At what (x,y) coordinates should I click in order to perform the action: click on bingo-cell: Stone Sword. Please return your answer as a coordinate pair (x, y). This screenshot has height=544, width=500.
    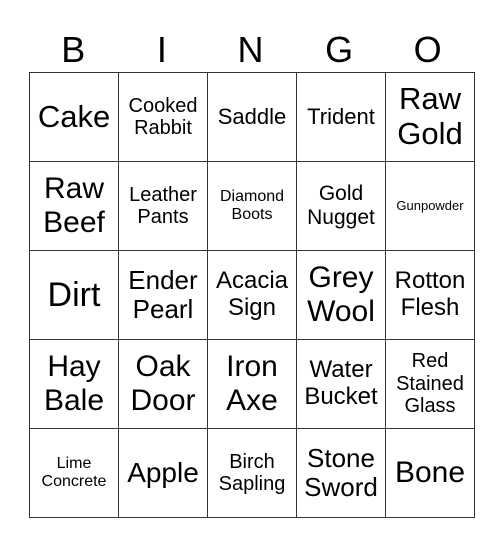
    Looking at the image, I should click on (341, 473).